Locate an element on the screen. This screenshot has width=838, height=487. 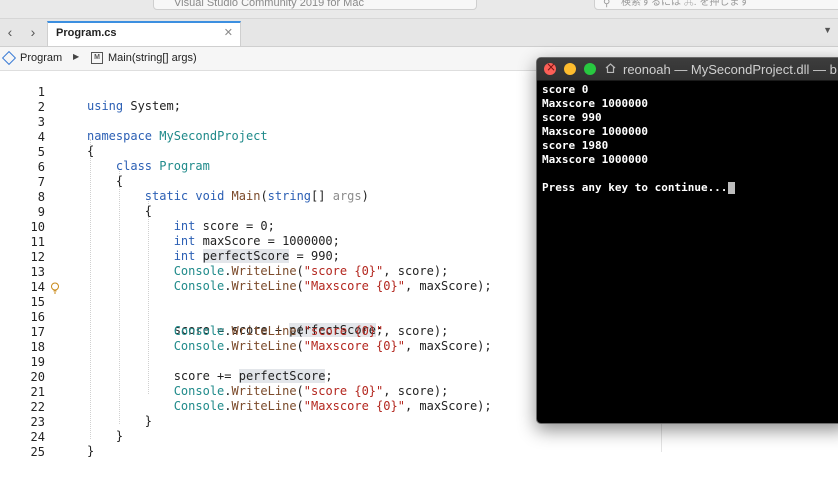
terminal-title: reonoah — MySecondProject.dll — b is located at coordinates (730, 69).